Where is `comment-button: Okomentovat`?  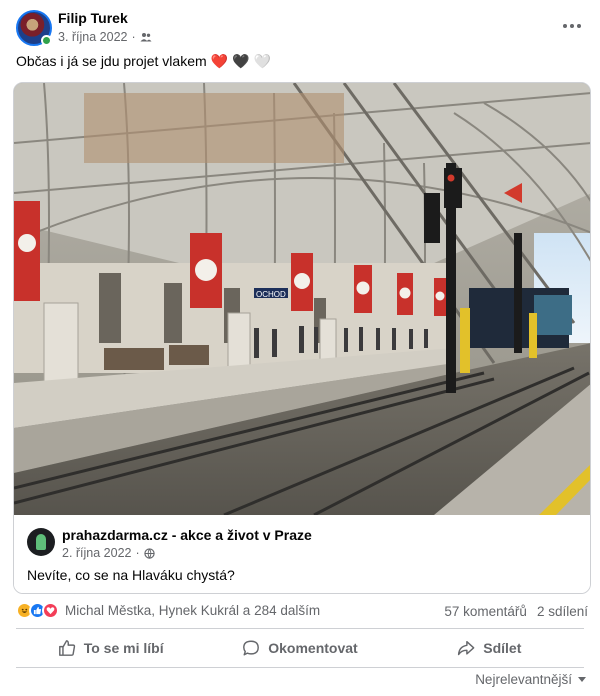 comment-button: Okomentovat is located at coordinates (299, 648).